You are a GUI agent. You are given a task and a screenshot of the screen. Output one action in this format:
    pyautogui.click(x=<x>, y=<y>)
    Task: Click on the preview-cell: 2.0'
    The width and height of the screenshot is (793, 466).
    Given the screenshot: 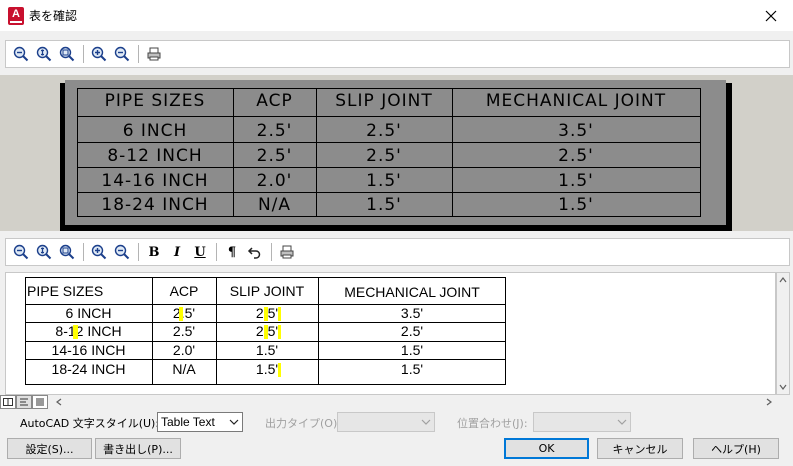 What is the action you would take?
    pyautogui.click(x=274, y=181)
    